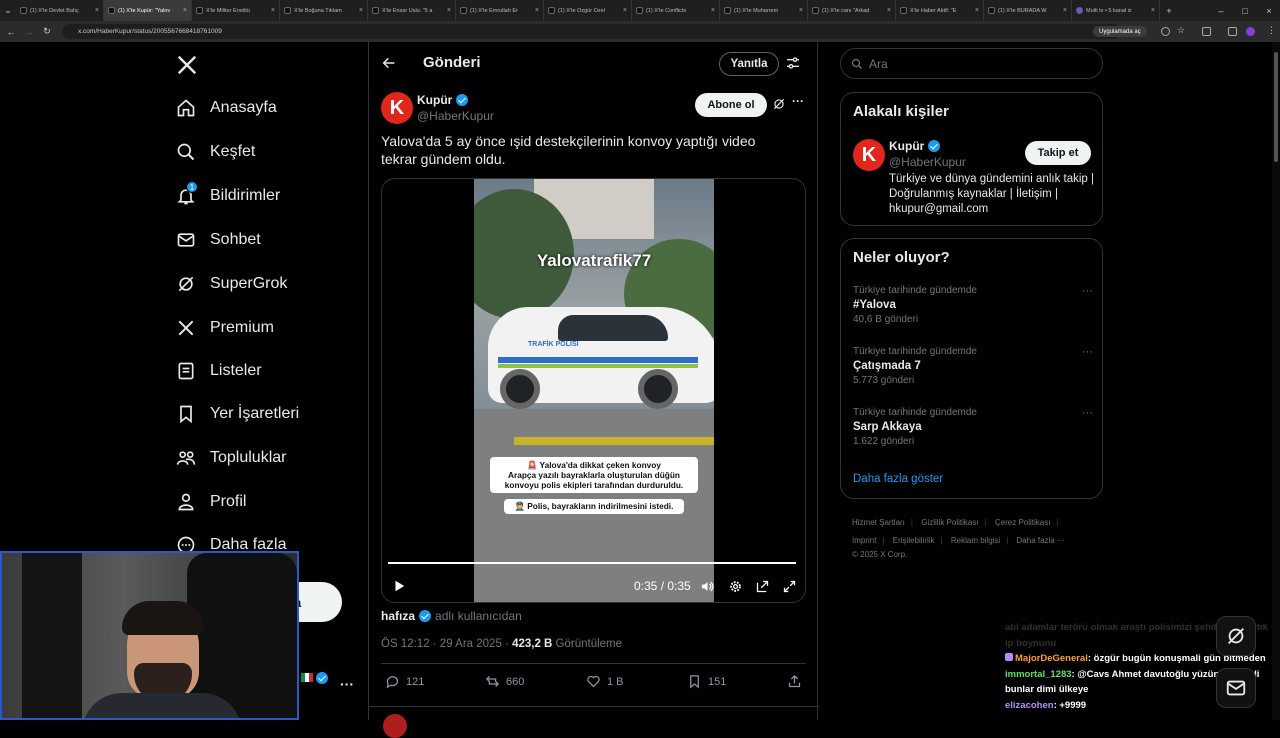  What do you see at coordinates (500, 10) in the screenshot?
I see `browser-tab: (1) X'te Emrullah Er ×` at bounding box center [500, 10].